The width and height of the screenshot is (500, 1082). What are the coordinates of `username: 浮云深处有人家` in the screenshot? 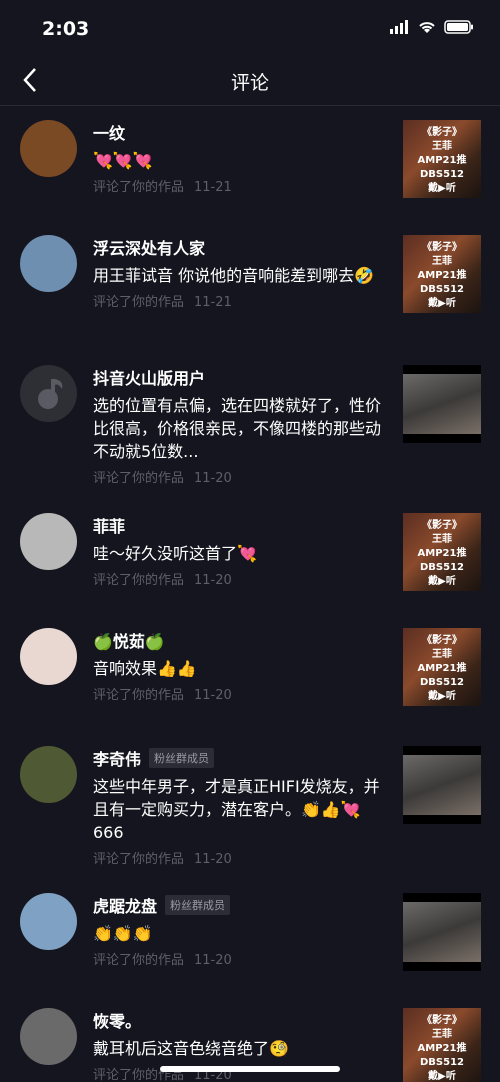 It's located at (149, 247).